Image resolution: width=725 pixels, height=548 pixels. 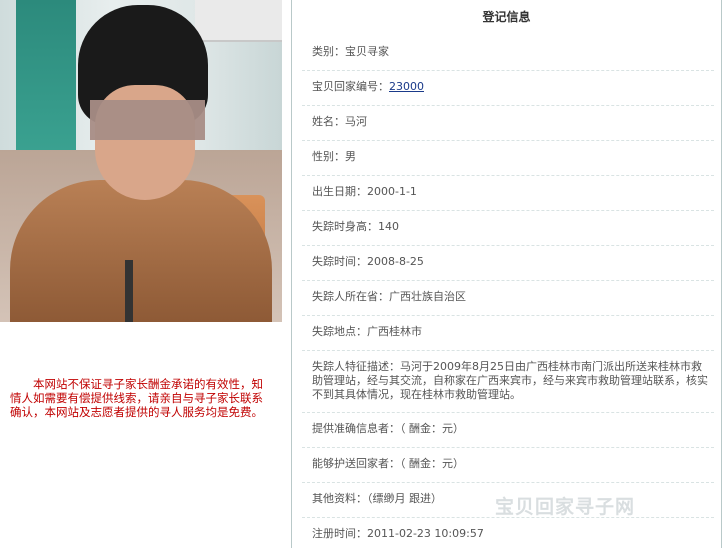 I want to click on panel-title: 登记信息, so click(x=506, y=17).